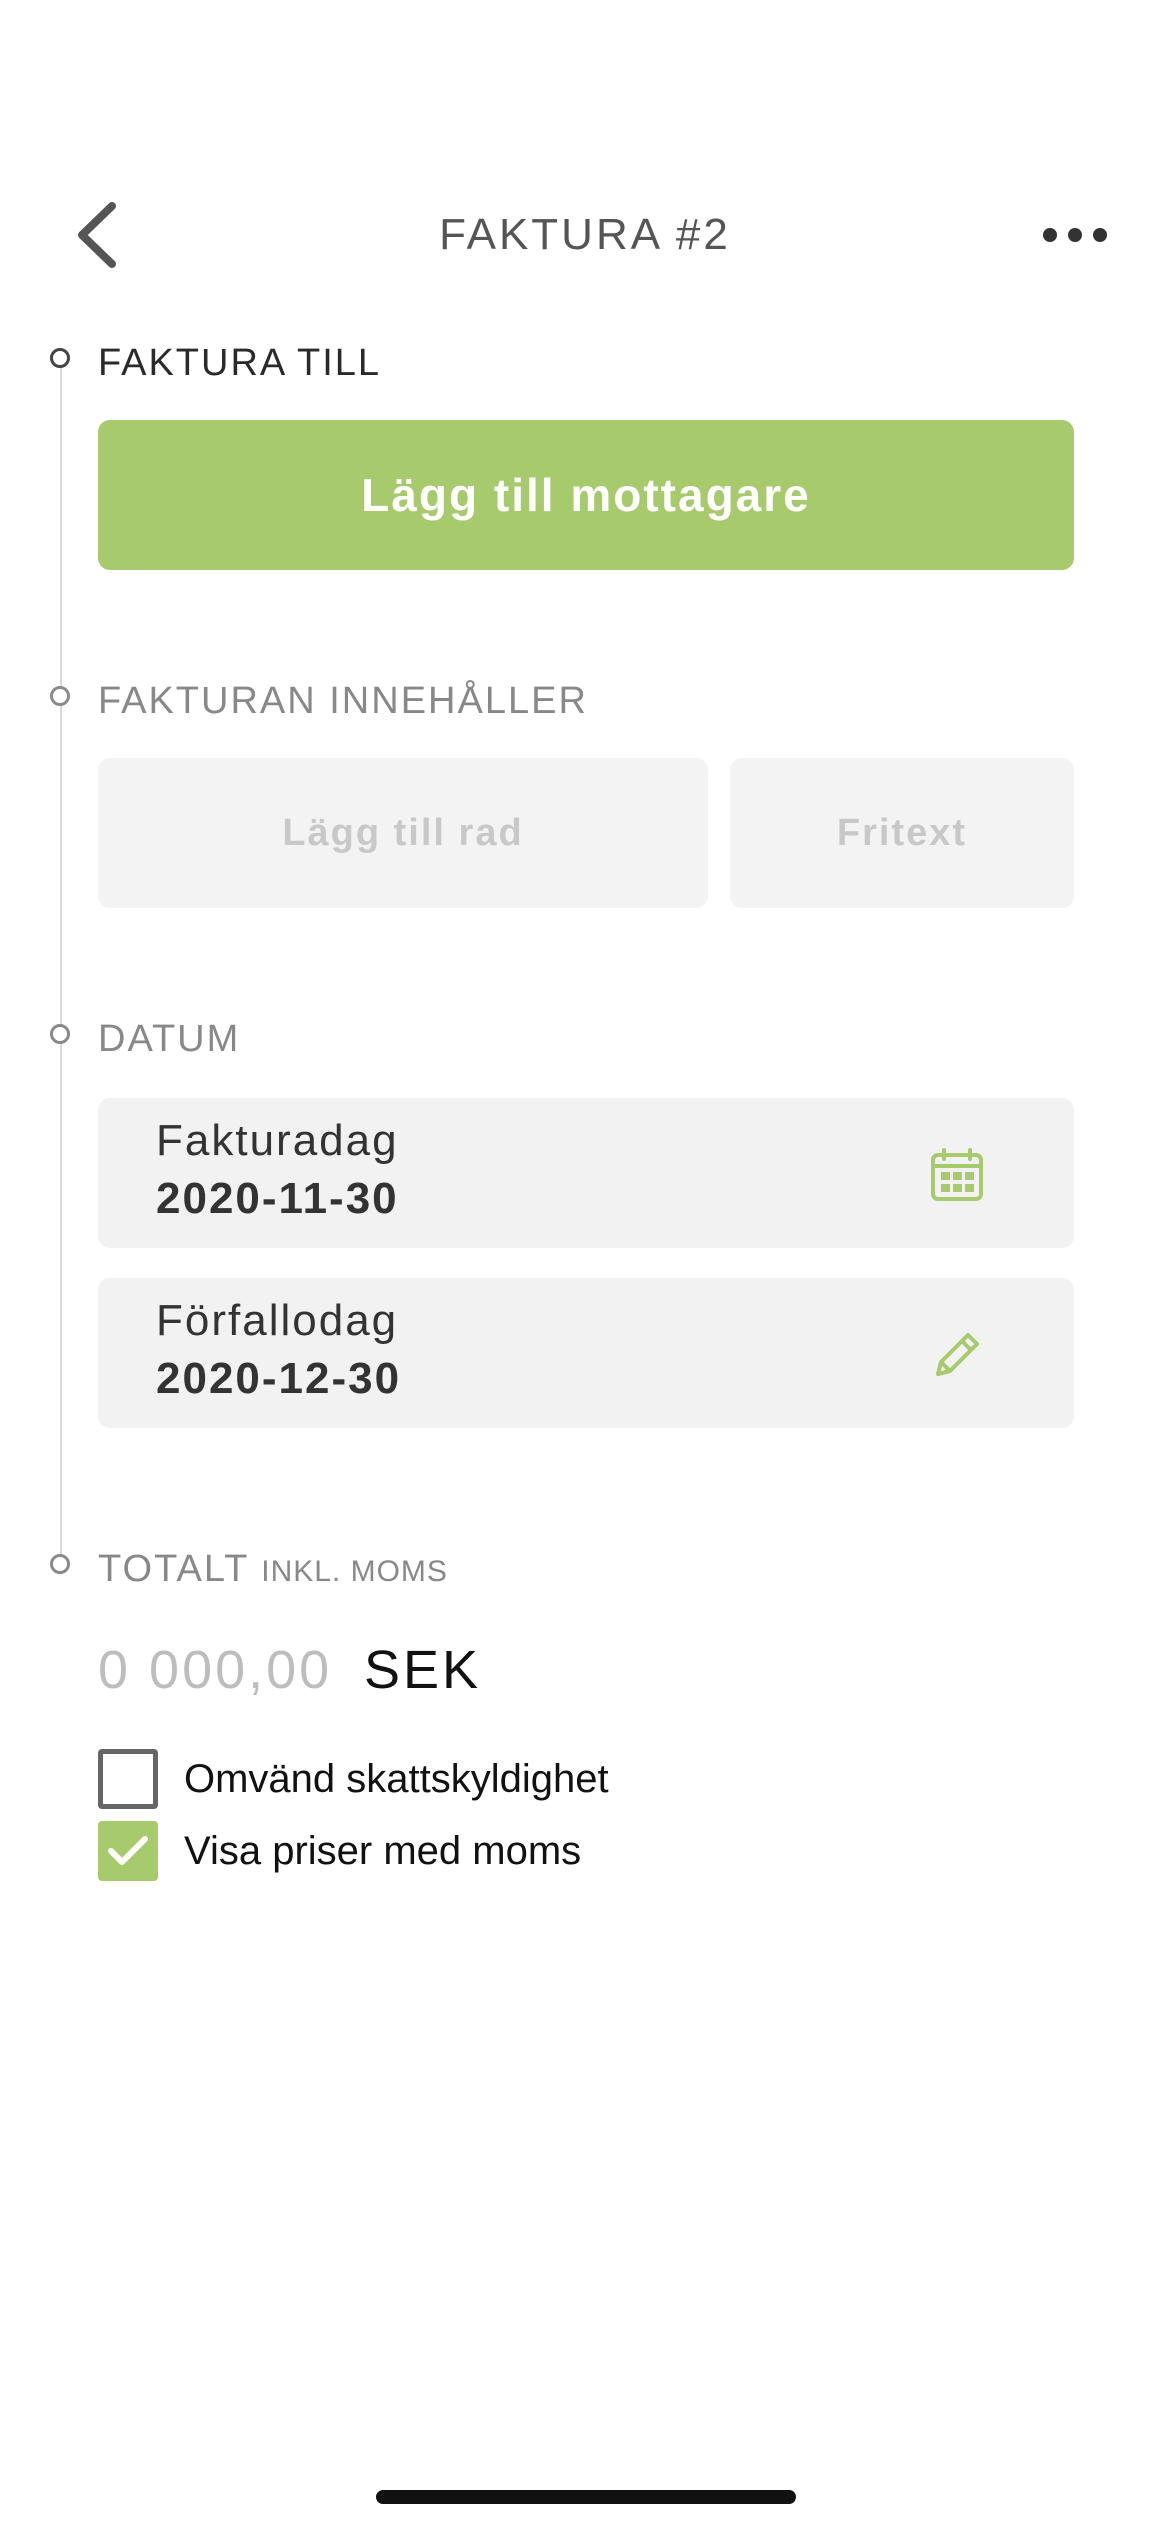 This screenshot has width=1170, height=2532. I want to click on add-row-button: Lägg till rad, so click(403, 833).